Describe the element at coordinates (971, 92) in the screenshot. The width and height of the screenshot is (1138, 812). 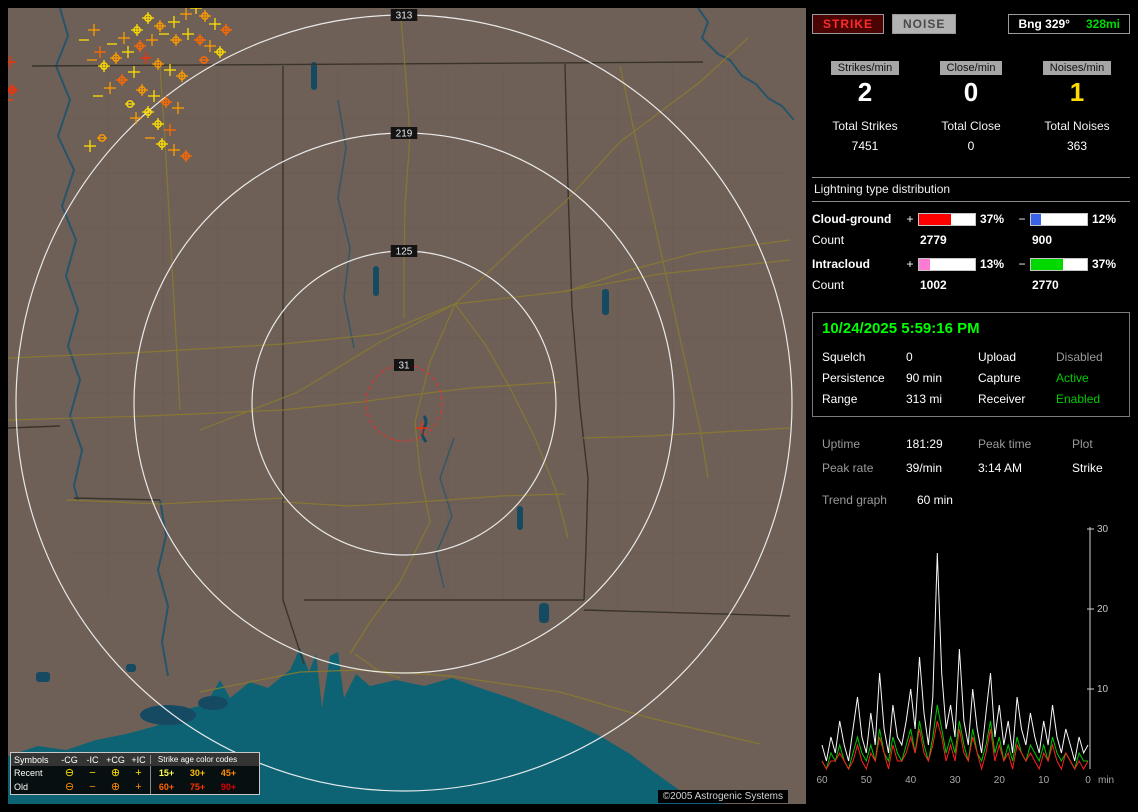
I see `rate-value: 0` at that location.